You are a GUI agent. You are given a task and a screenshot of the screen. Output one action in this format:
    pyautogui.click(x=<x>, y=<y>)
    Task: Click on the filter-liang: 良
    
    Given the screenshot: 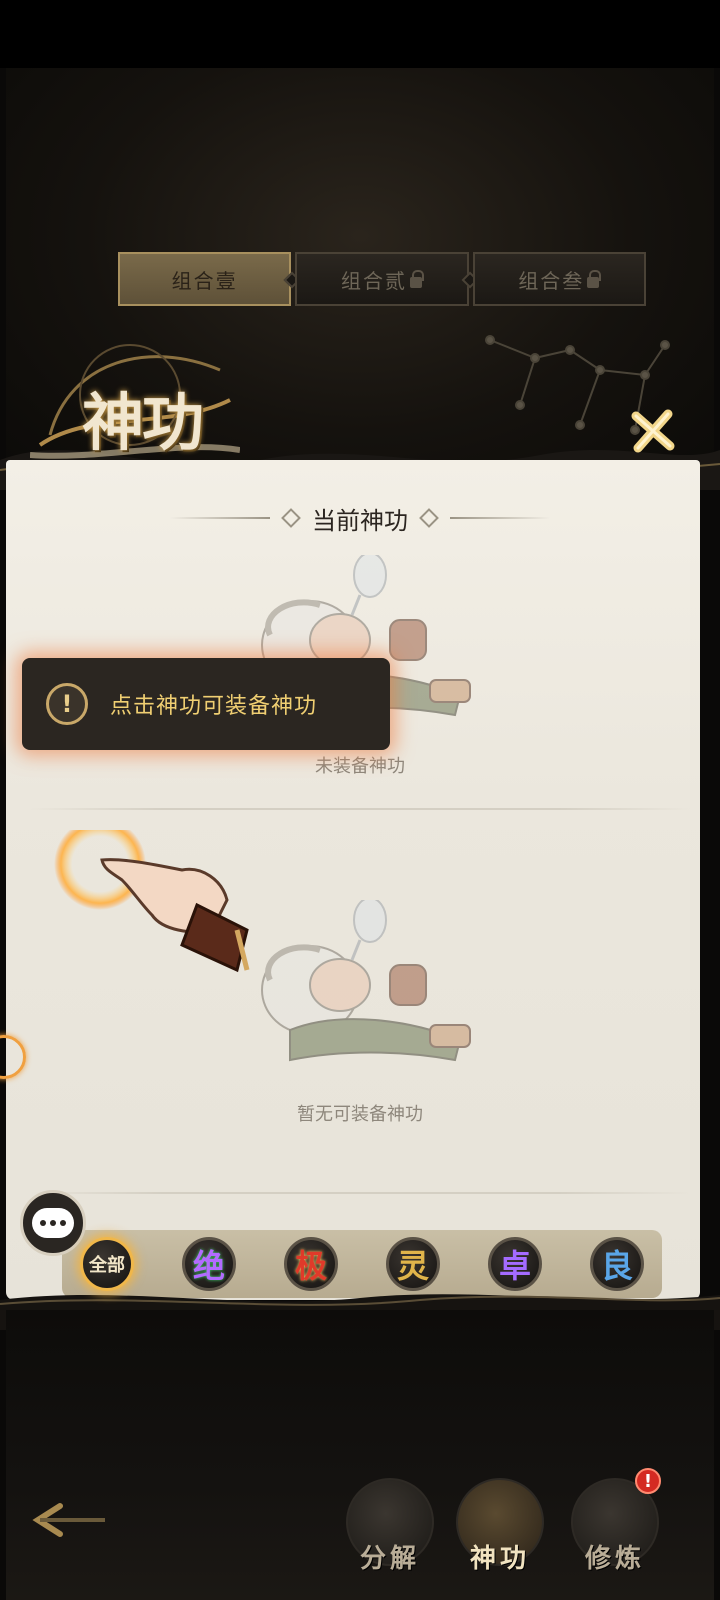 What is the action you would take?
    pyautogui.click(x=617, y=1264)
    